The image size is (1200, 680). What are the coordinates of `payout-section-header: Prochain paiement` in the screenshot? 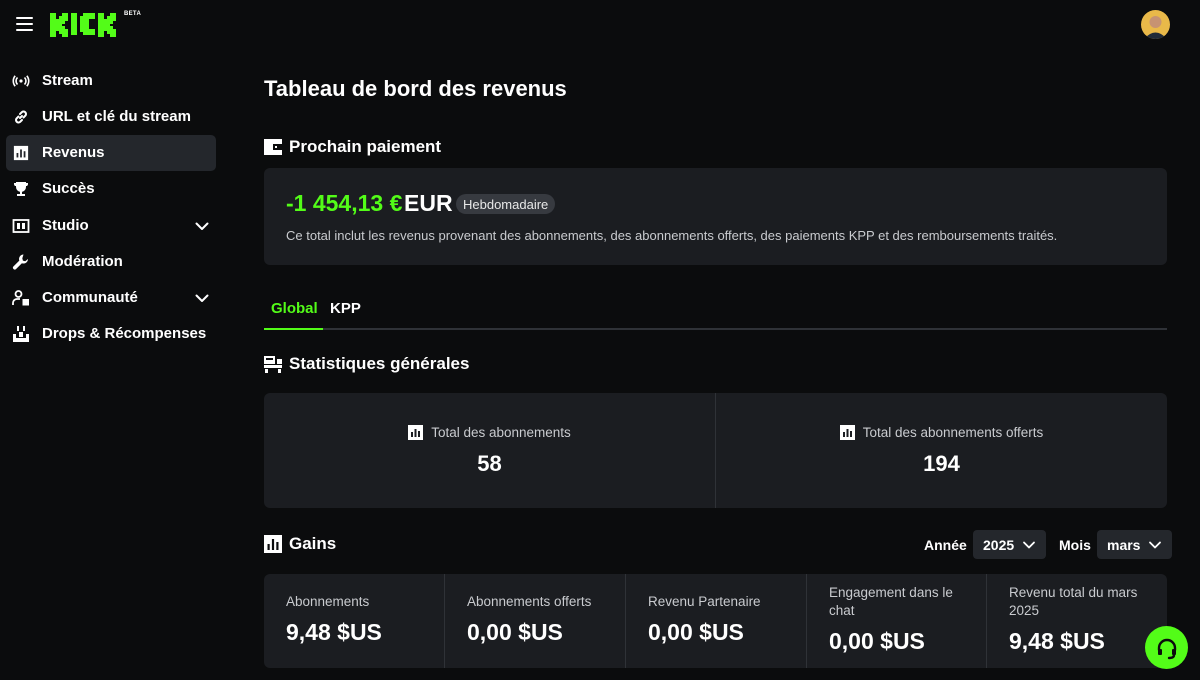 It's located at (352, 147).